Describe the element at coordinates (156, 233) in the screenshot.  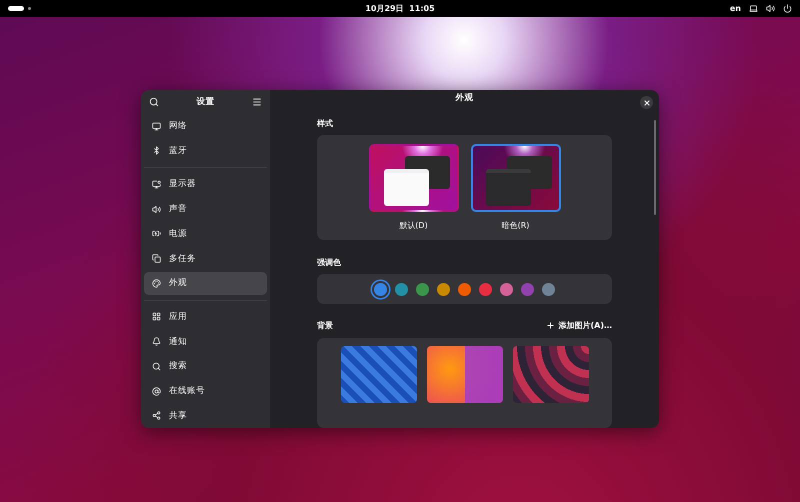
I see `battery-icon` at that location.